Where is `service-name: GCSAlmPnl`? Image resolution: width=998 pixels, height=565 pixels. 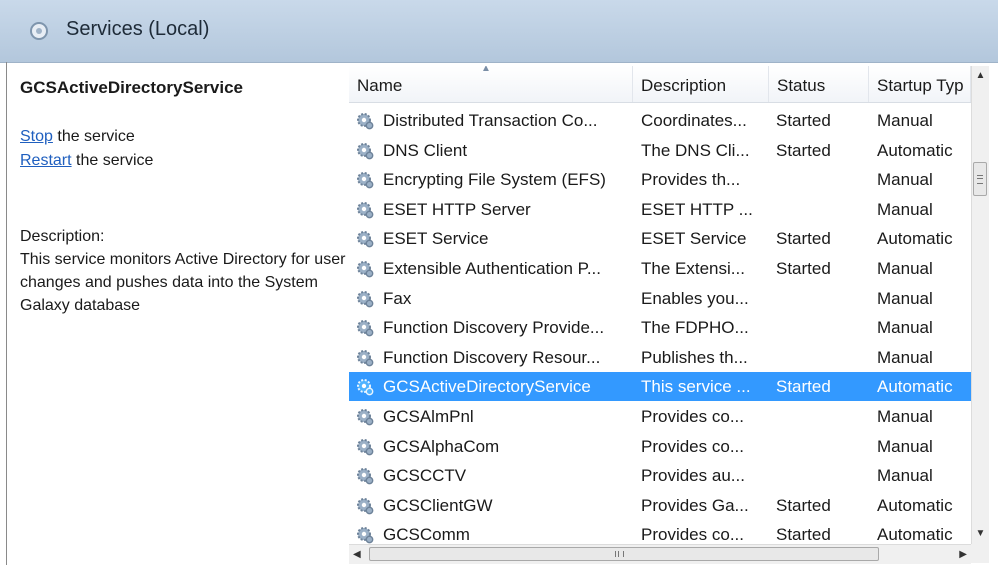 service-name: GCSAlmPnl is located at coordinates (428, 416).